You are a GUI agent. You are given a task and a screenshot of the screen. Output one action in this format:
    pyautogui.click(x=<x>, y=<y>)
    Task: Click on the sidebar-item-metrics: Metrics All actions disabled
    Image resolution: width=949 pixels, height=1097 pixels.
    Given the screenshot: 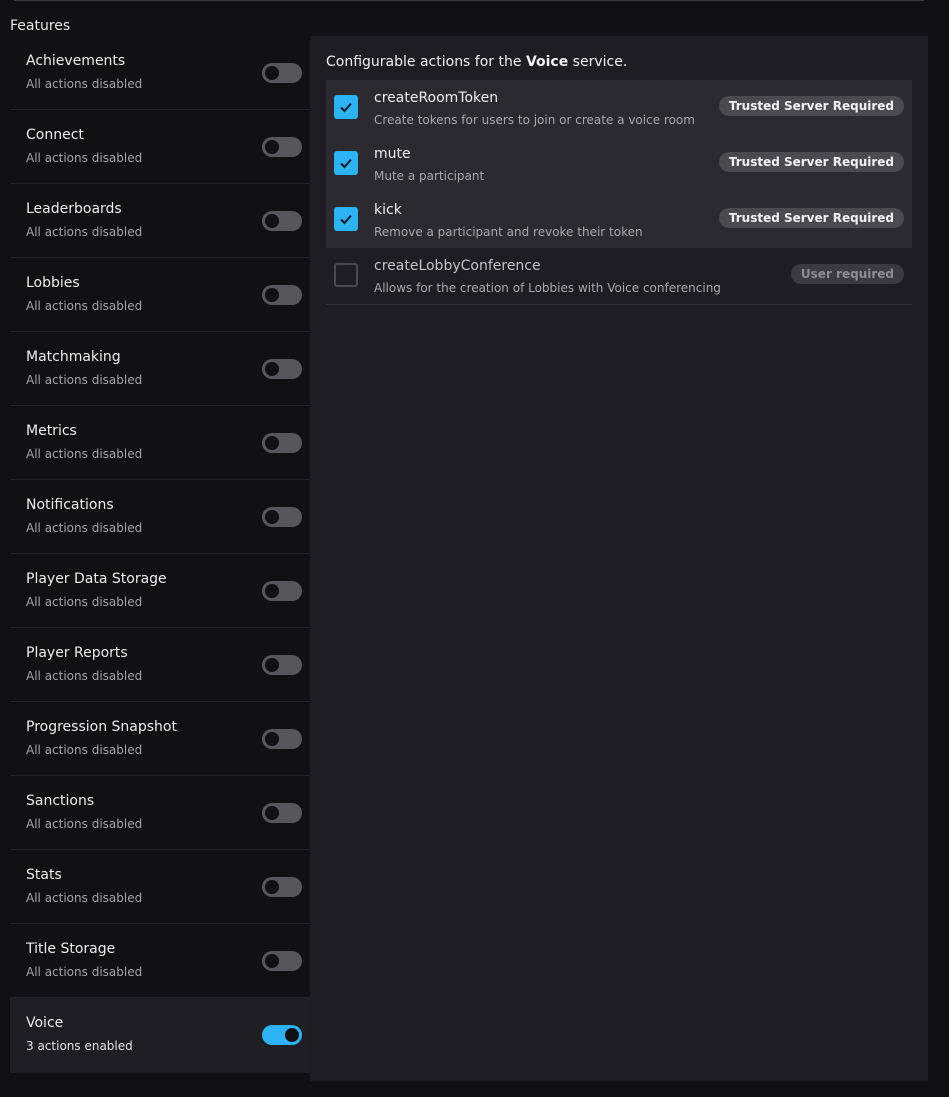 What is the action you would take?
    pyautogui.click(x=160, y=443)
    